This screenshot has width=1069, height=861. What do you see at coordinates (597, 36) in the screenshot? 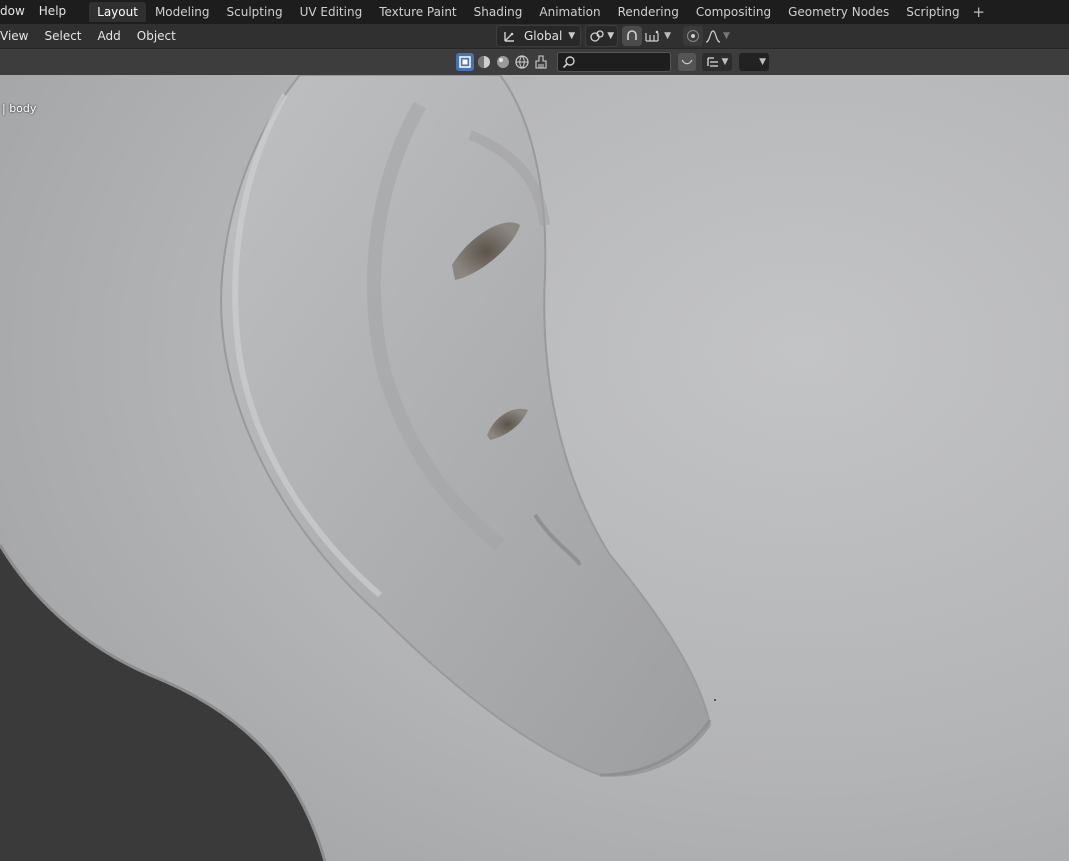
I see `pivot-icon` at bounding box center [597, 36].